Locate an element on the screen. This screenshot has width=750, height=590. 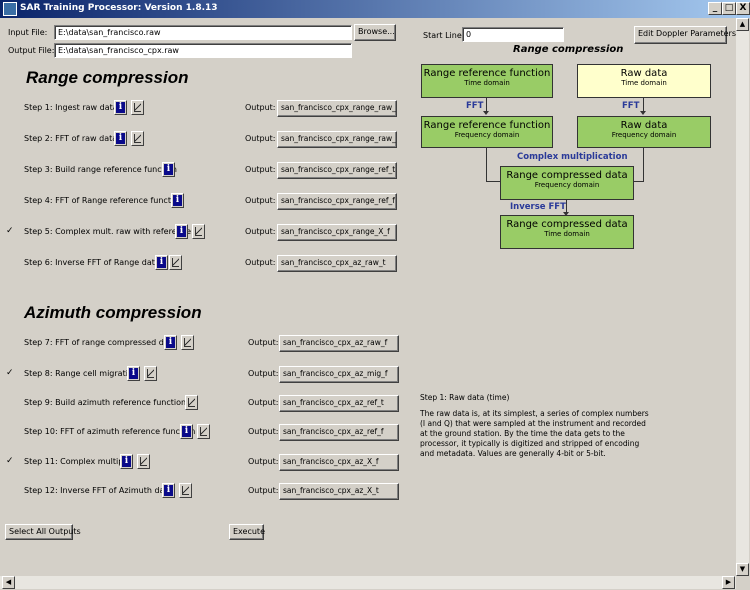
maximize-button: □ is located at coordinates (729, 8).